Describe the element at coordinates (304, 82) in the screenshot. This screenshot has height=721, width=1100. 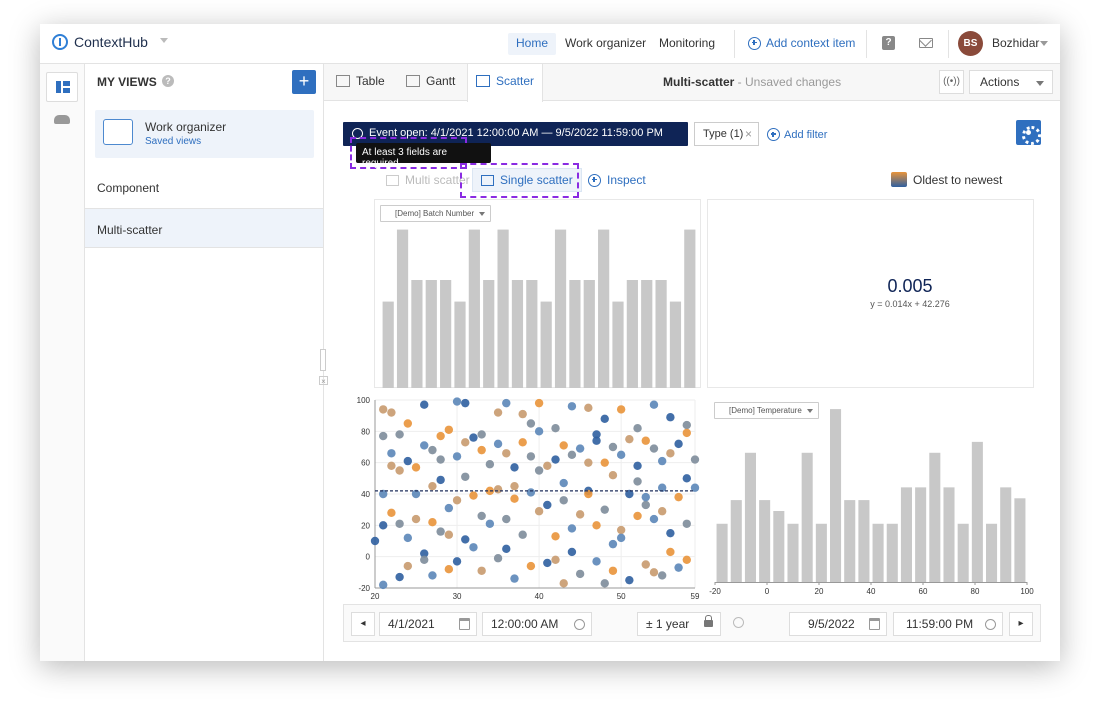
I see `add-view-button: +` at that location.